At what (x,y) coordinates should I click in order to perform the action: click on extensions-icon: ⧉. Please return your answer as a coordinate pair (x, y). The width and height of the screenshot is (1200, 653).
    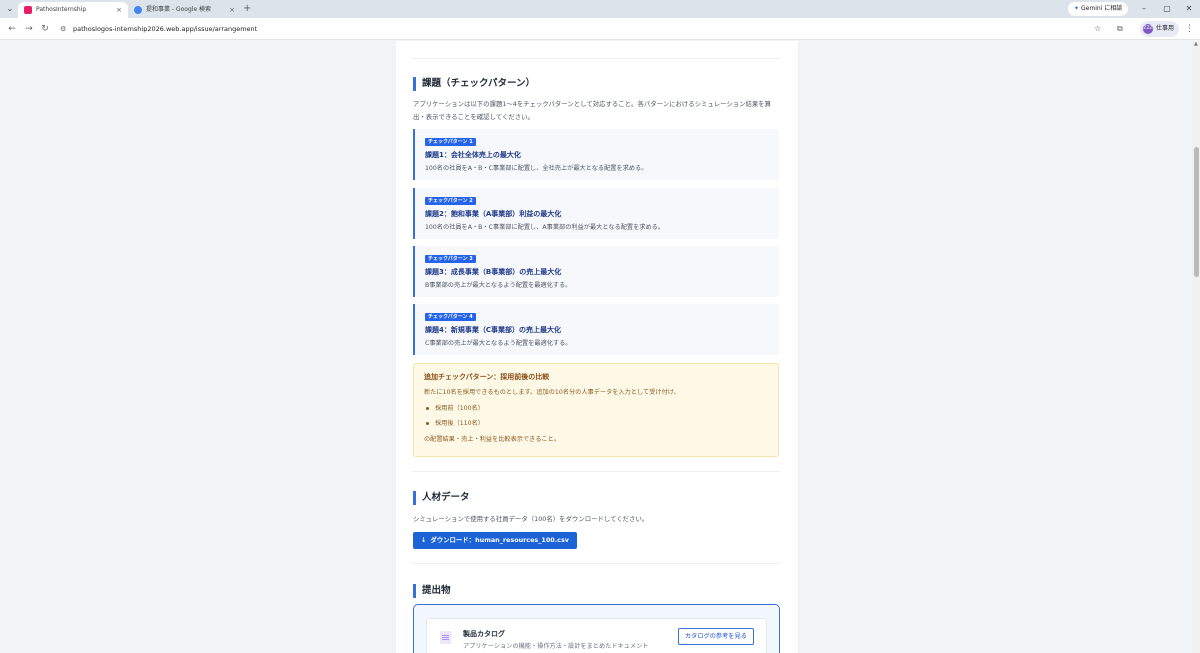
    Looking at the image, I should click on (1120, 29).